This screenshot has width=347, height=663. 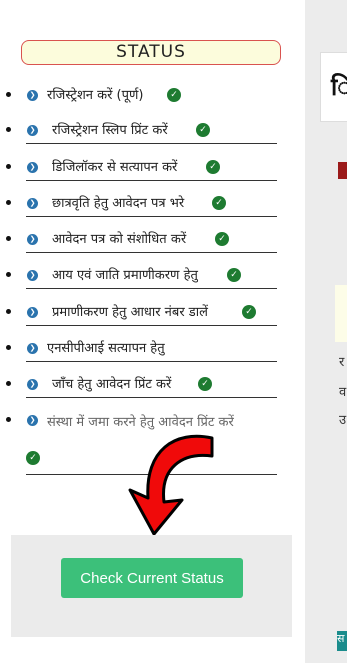 What do you see at coordinates (119, 238) in the screenshot?
I see `status-item-label: आवेदन पत्र को संशोधित करें` at bounding box center [119, 238].